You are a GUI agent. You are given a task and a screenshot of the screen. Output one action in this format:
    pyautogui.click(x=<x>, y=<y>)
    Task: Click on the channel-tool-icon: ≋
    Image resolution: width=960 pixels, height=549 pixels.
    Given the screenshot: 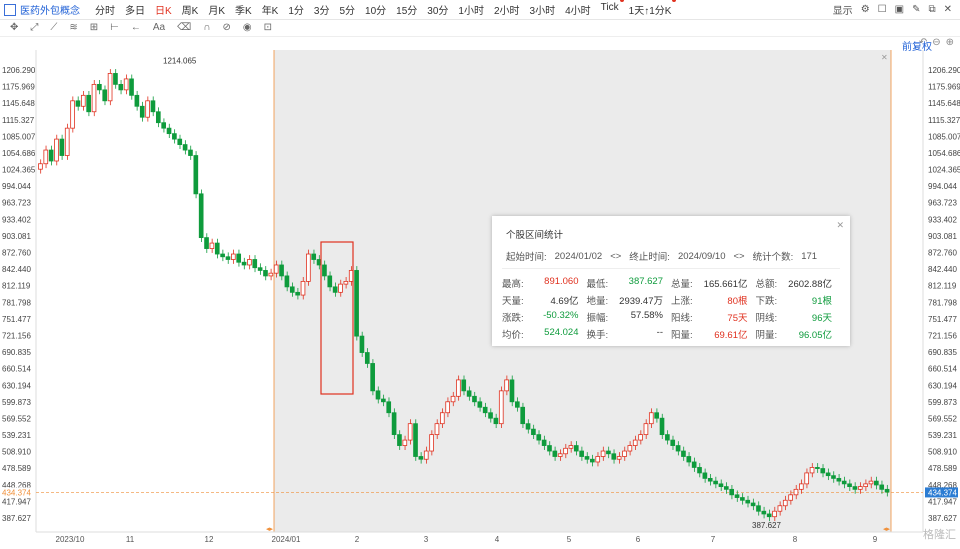 What is the action you would take?
    pyautogui.click(x=73, y=27)
    